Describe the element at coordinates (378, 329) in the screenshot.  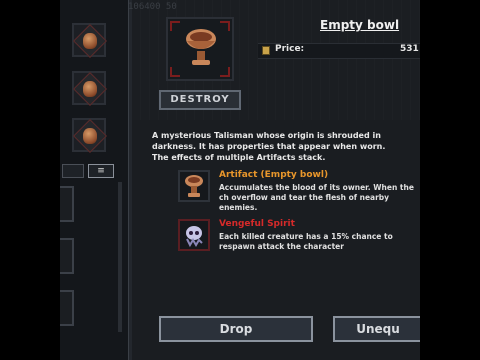
I see `unequip-button: Unequ` at that location.